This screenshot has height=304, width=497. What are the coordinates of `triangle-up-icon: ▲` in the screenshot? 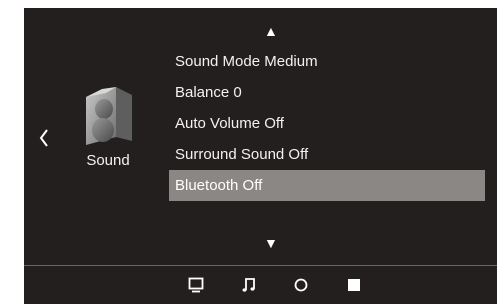 It's located at (271, 31).